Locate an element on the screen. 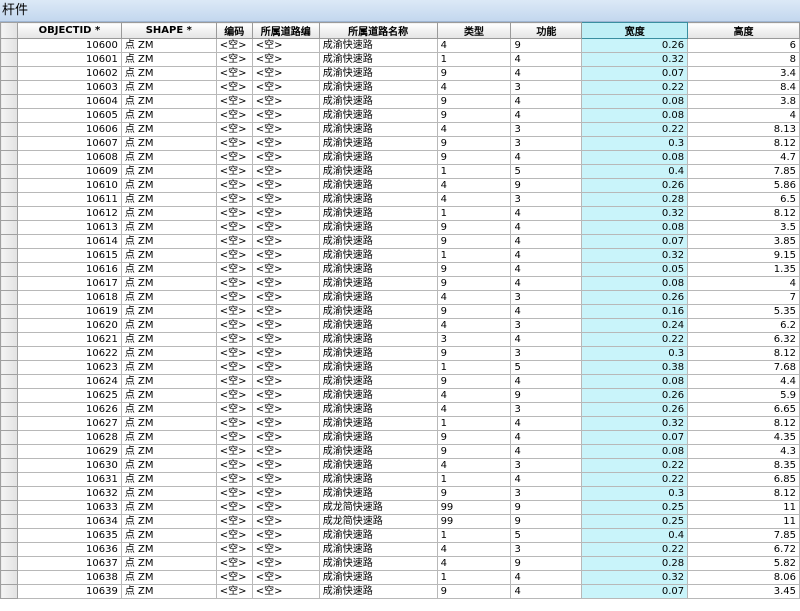 Image resolution: width=800 pixels, height=611 pixels. table-row: 10626 点 ZM <空> <空> 成渝快速路 4 3 0.26 6.65 is located at coordinates (400, 409).